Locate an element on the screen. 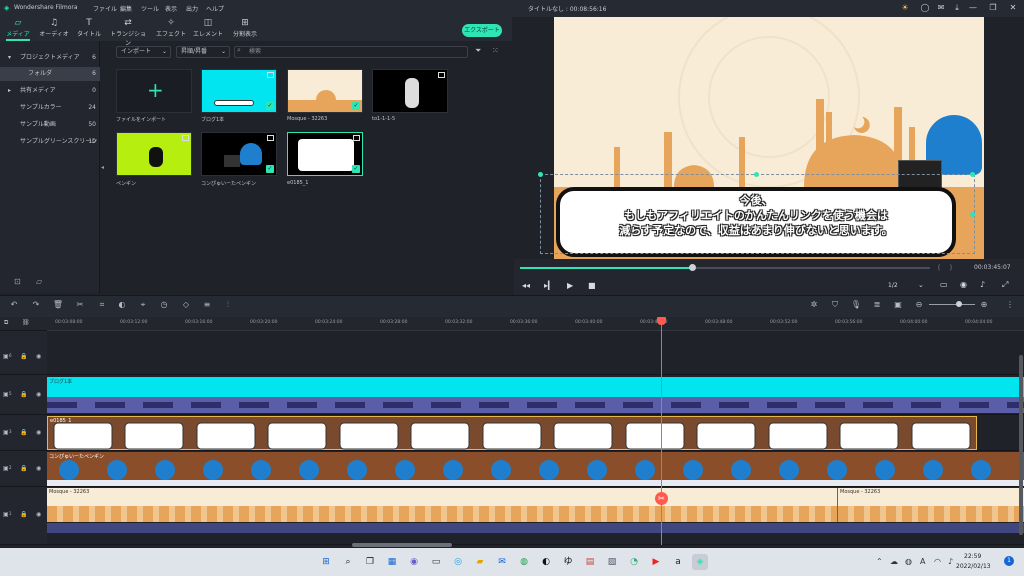 The height and width of the screenshot is (576, 1024). new-folder-icon: ⊡ is located at coordinates (17, 281).